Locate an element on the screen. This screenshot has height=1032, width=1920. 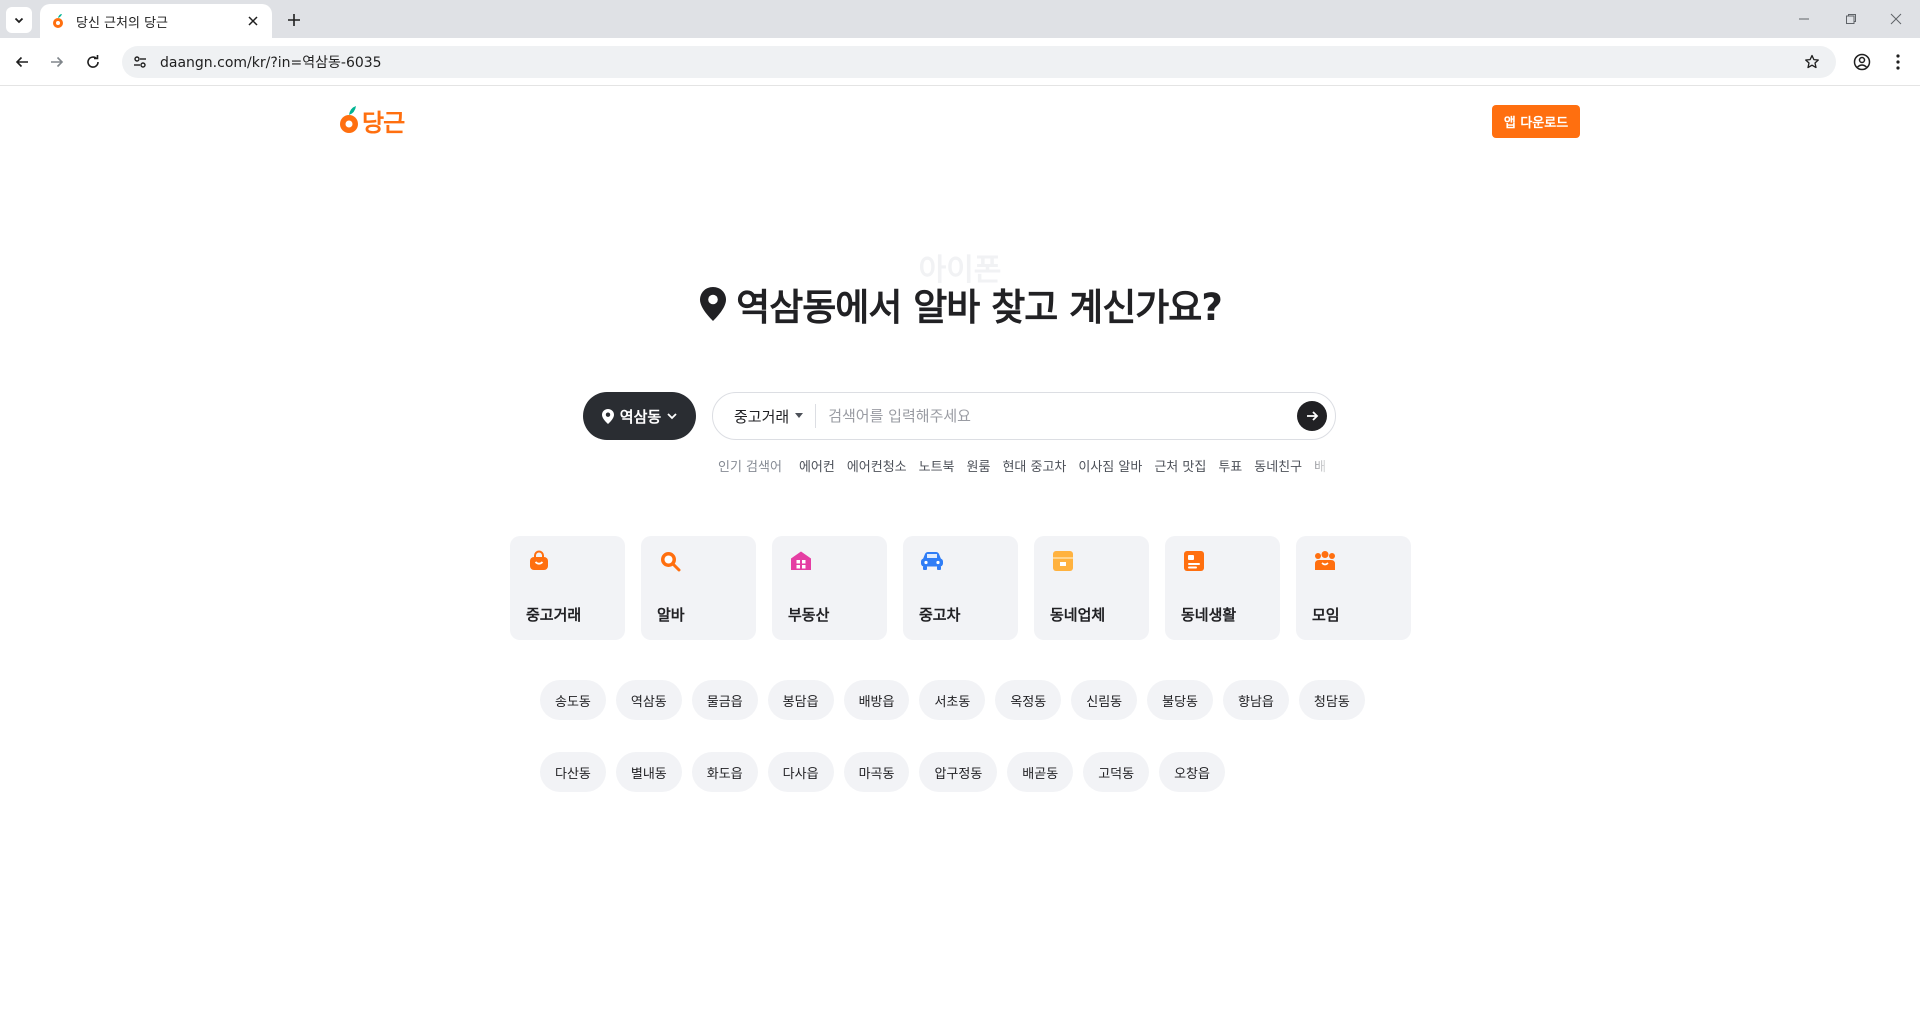
category-label: 부동산 is located at coordinates (809, 615).